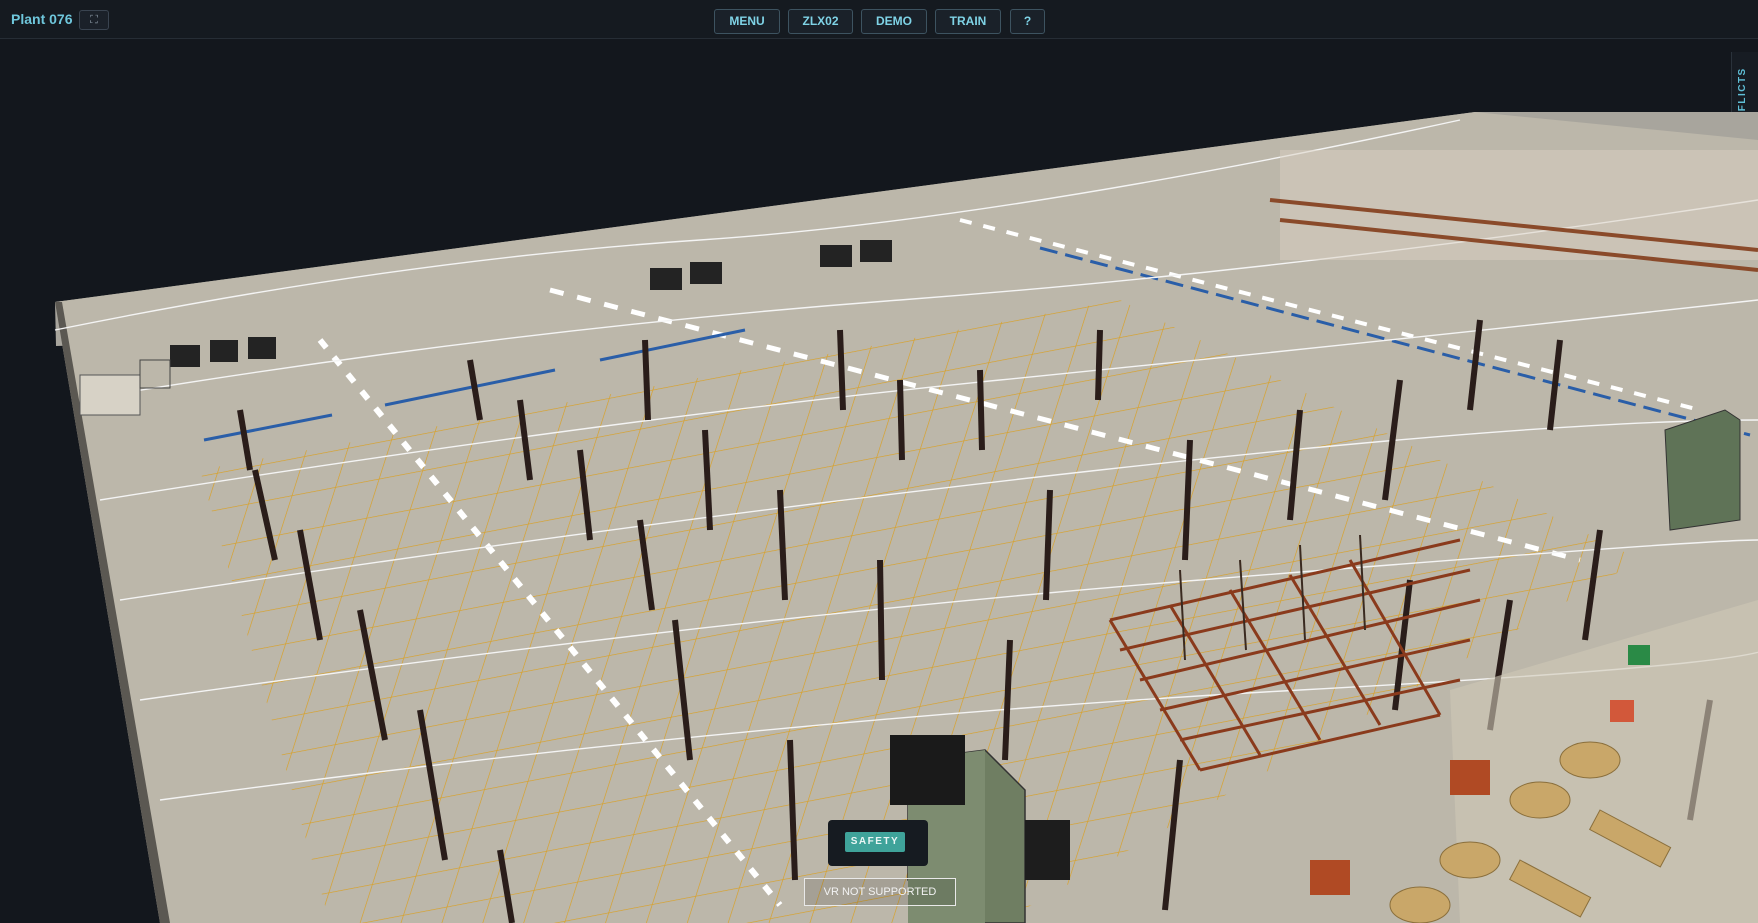  Describe the element at coordinates (1622, 711) in the screenshot. I see `red-bin` at that location.